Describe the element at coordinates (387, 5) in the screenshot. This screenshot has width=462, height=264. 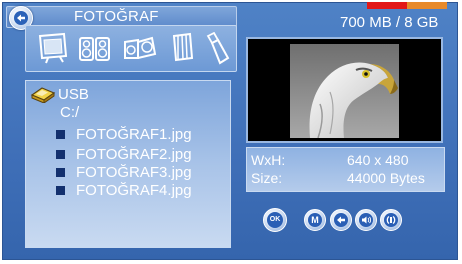
I see `storage-used-fill` at that location.